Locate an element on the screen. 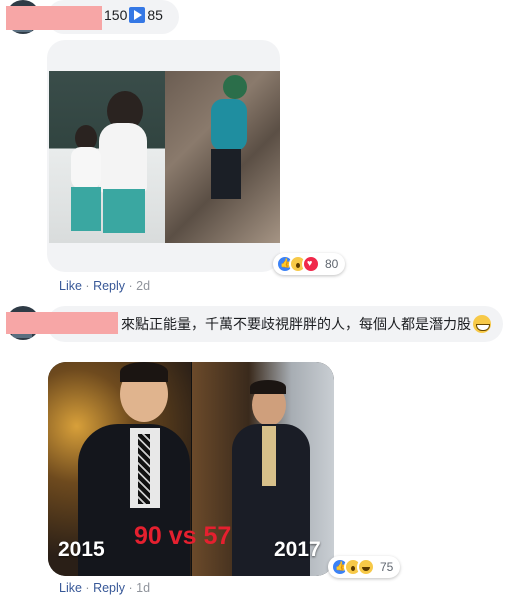 The height and width of the screenshot is (595, 510). comment-actions: Like · Reply · 2d is located at coordinates (104, 286).